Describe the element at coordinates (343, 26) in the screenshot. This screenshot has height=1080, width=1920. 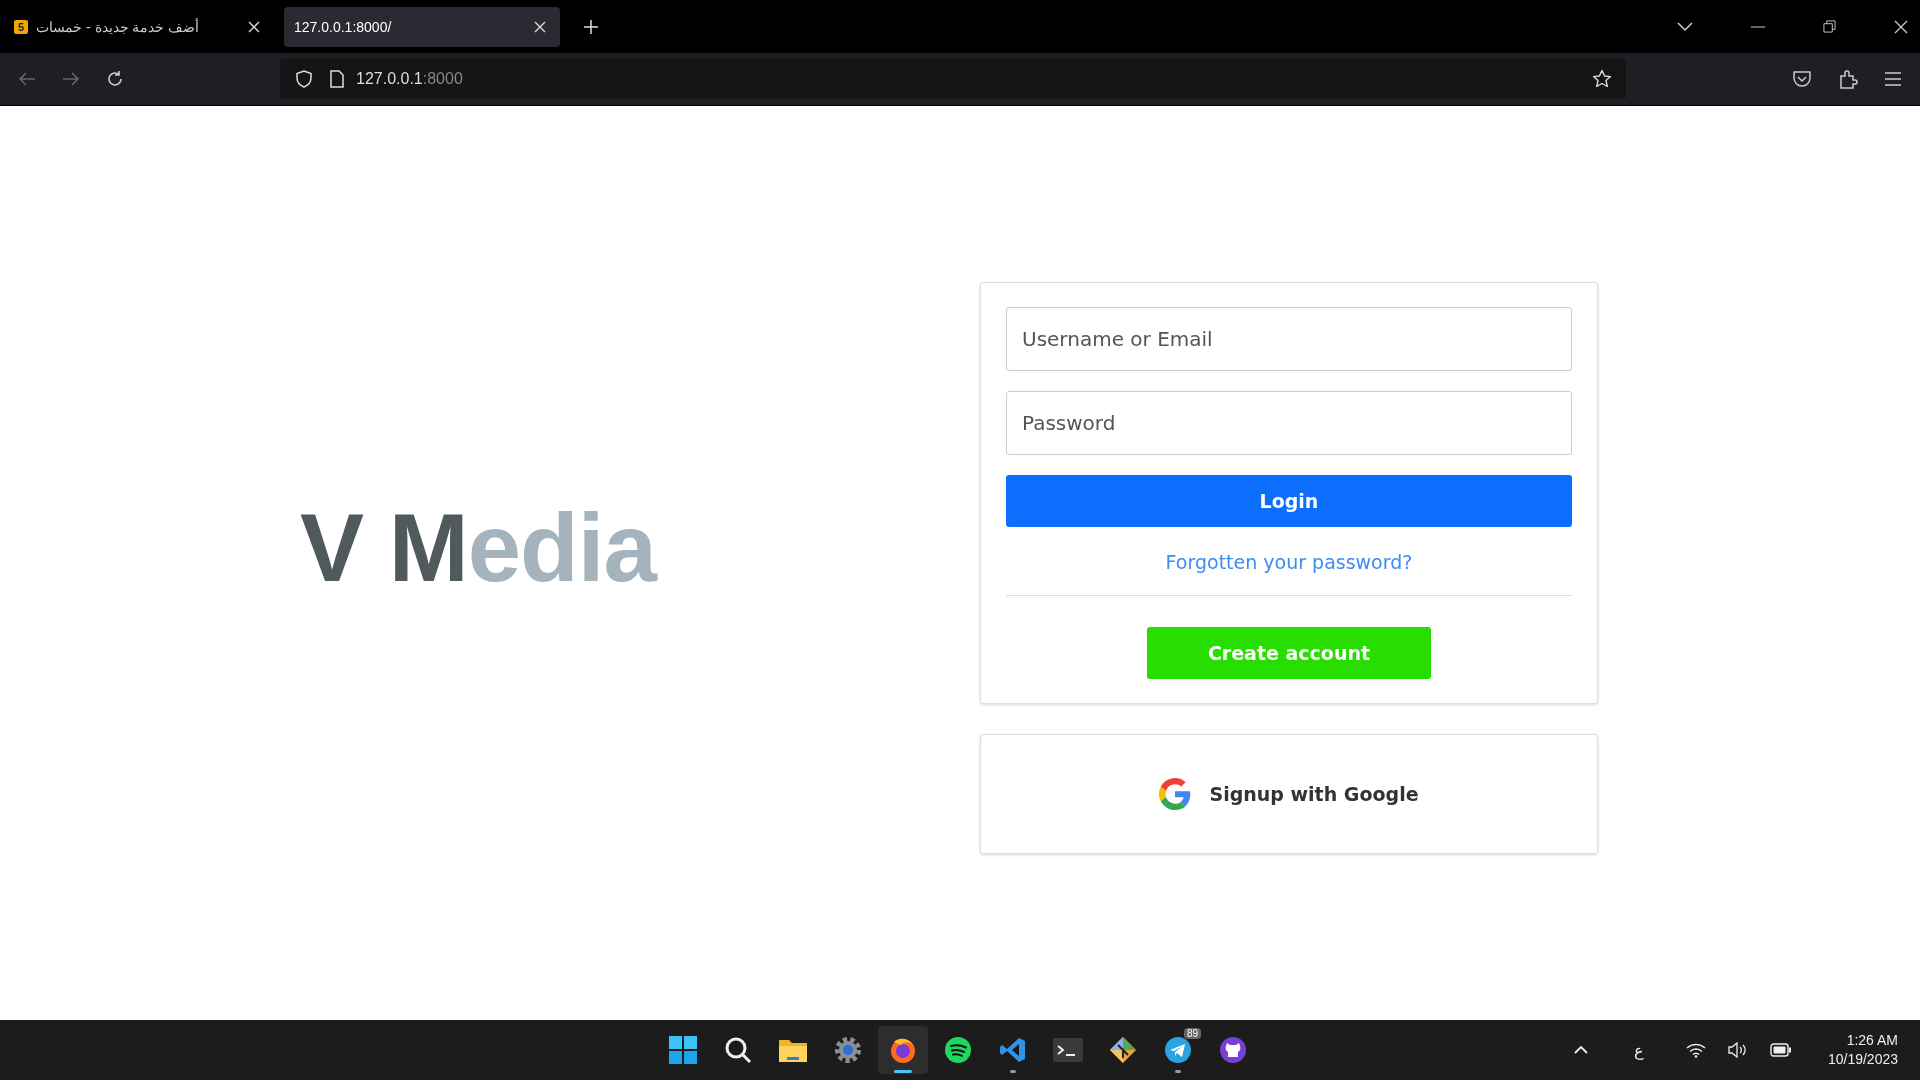
I see `tab-title: 127.0.0.1:8000/` at that location.